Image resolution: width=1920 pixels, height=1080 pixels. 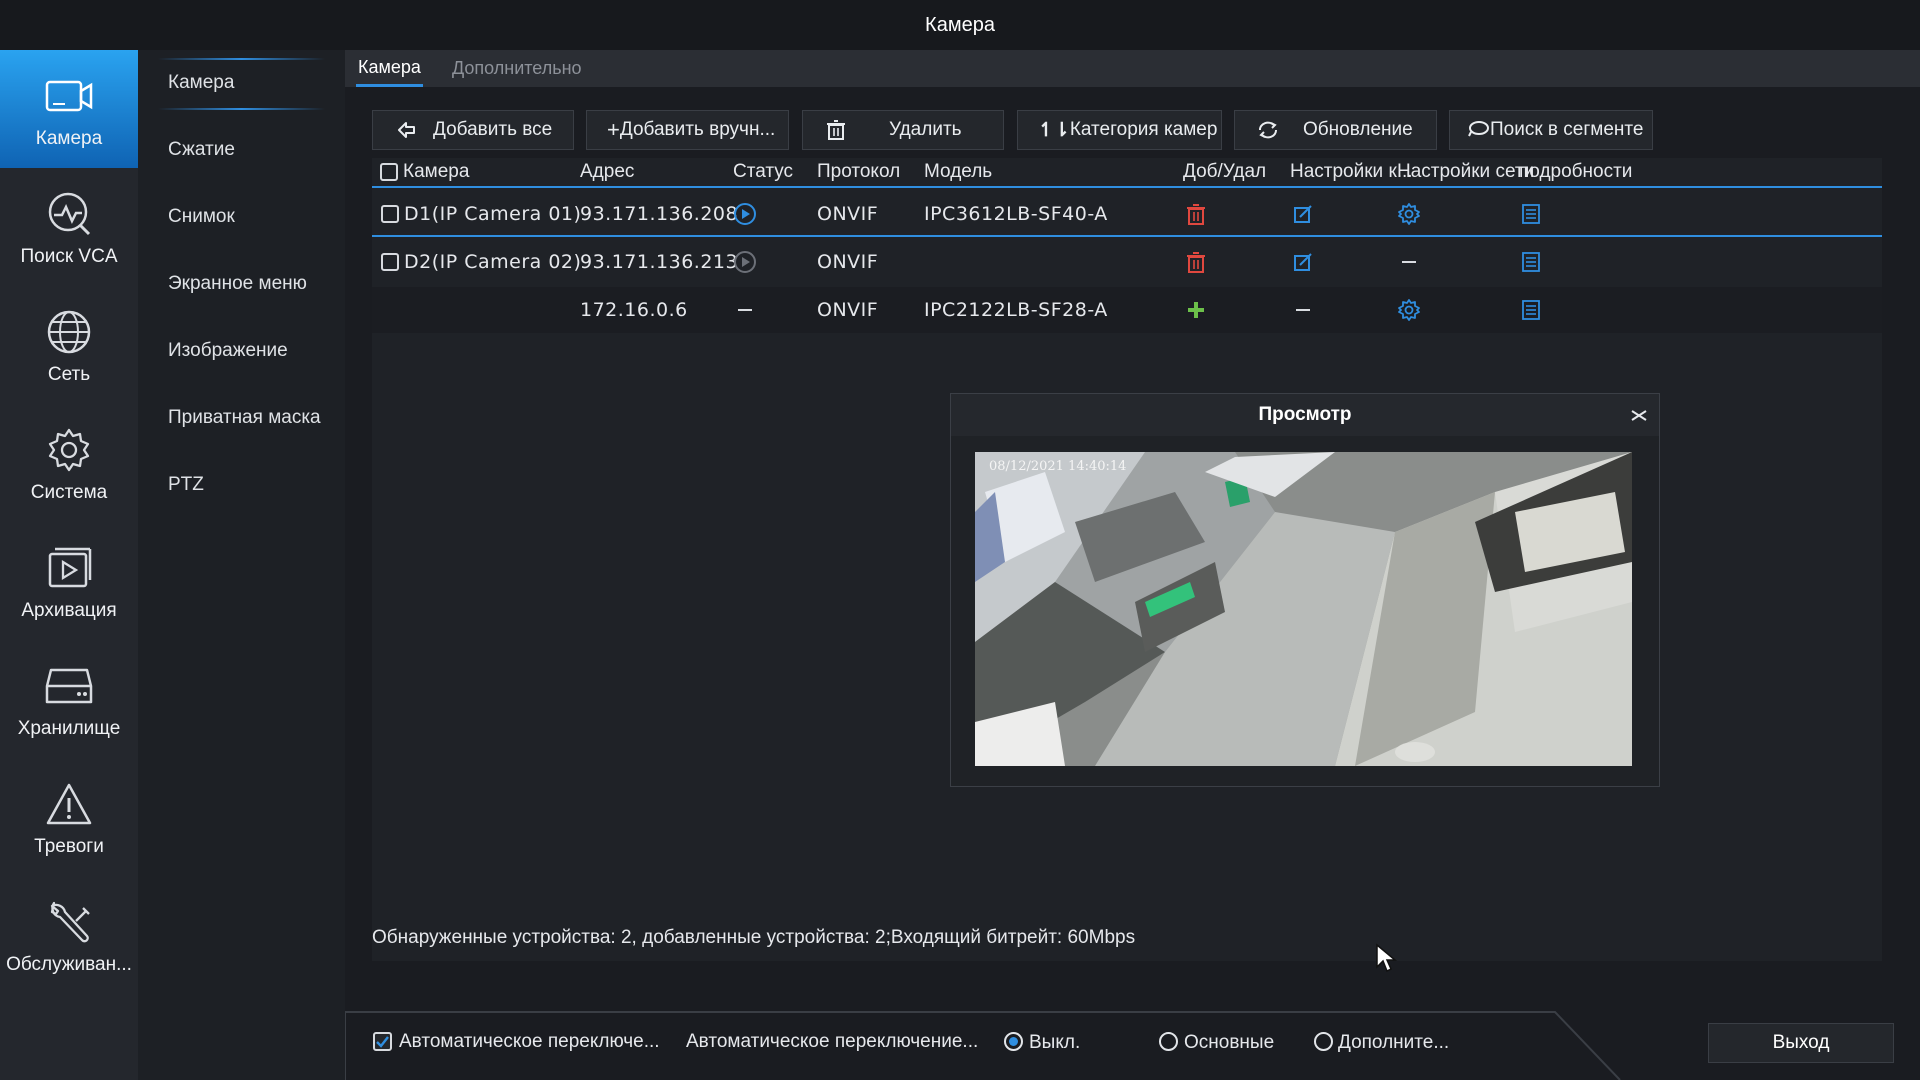 I want to click on col-details: подробности, so click(x=1575, y=172).